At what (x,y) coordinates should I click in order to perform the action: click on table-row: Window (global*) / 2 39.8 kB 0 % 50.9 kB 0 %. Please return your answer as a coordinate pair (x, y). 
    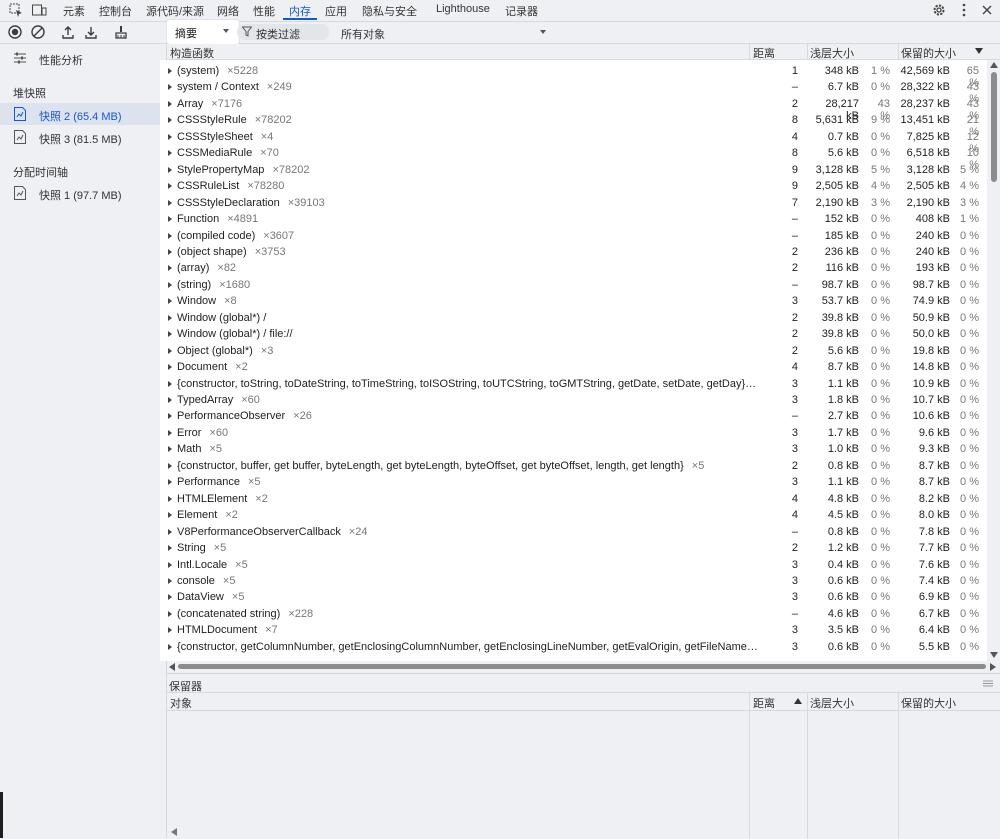
    Looking at the image, I should click on (573, 318).